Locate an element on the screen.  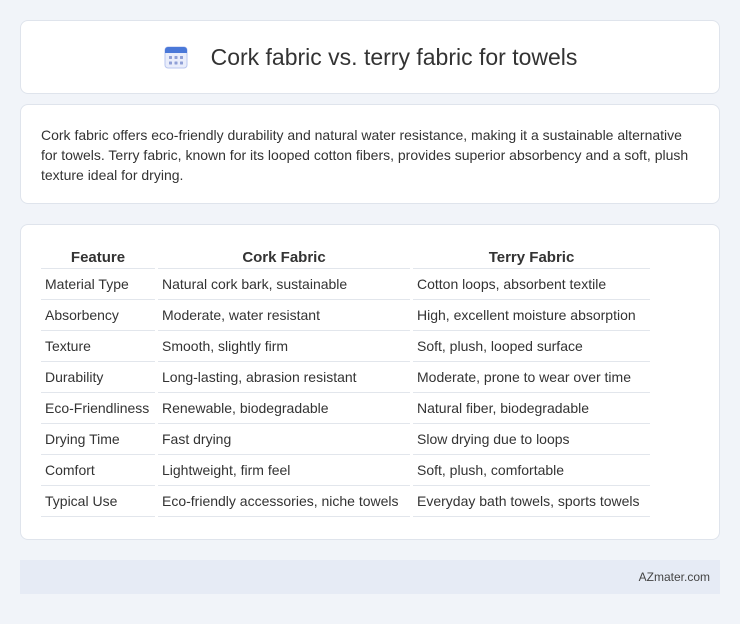
title-card: Cork fabric vs. terry fabric for towels is located at coordinates (370, 57).